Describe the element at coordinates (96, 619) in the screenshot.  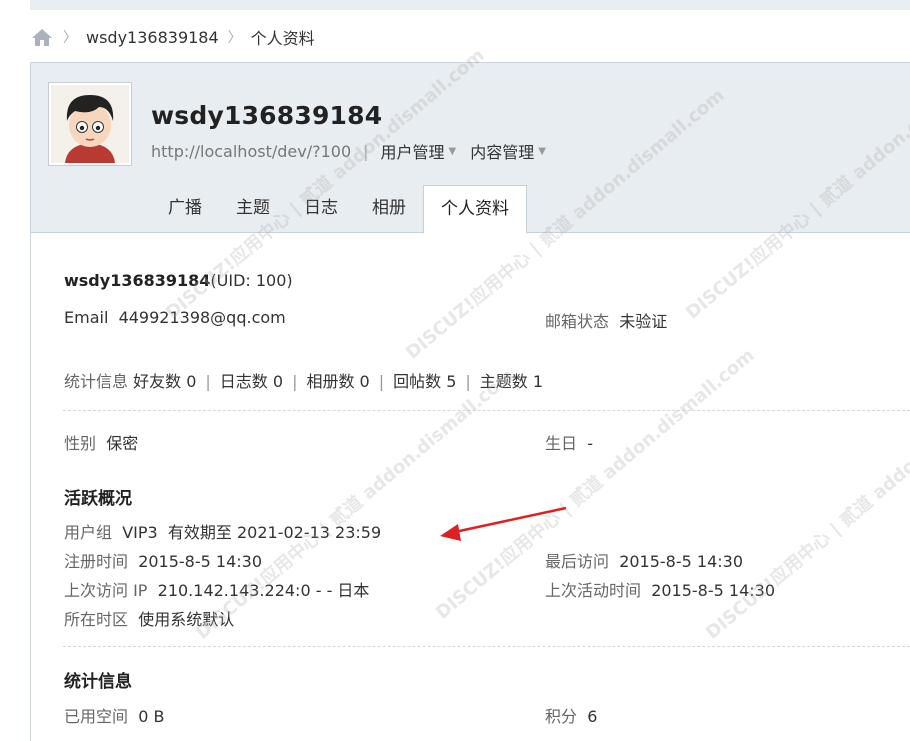
I see `timezone-label: 所在时区` at that location.